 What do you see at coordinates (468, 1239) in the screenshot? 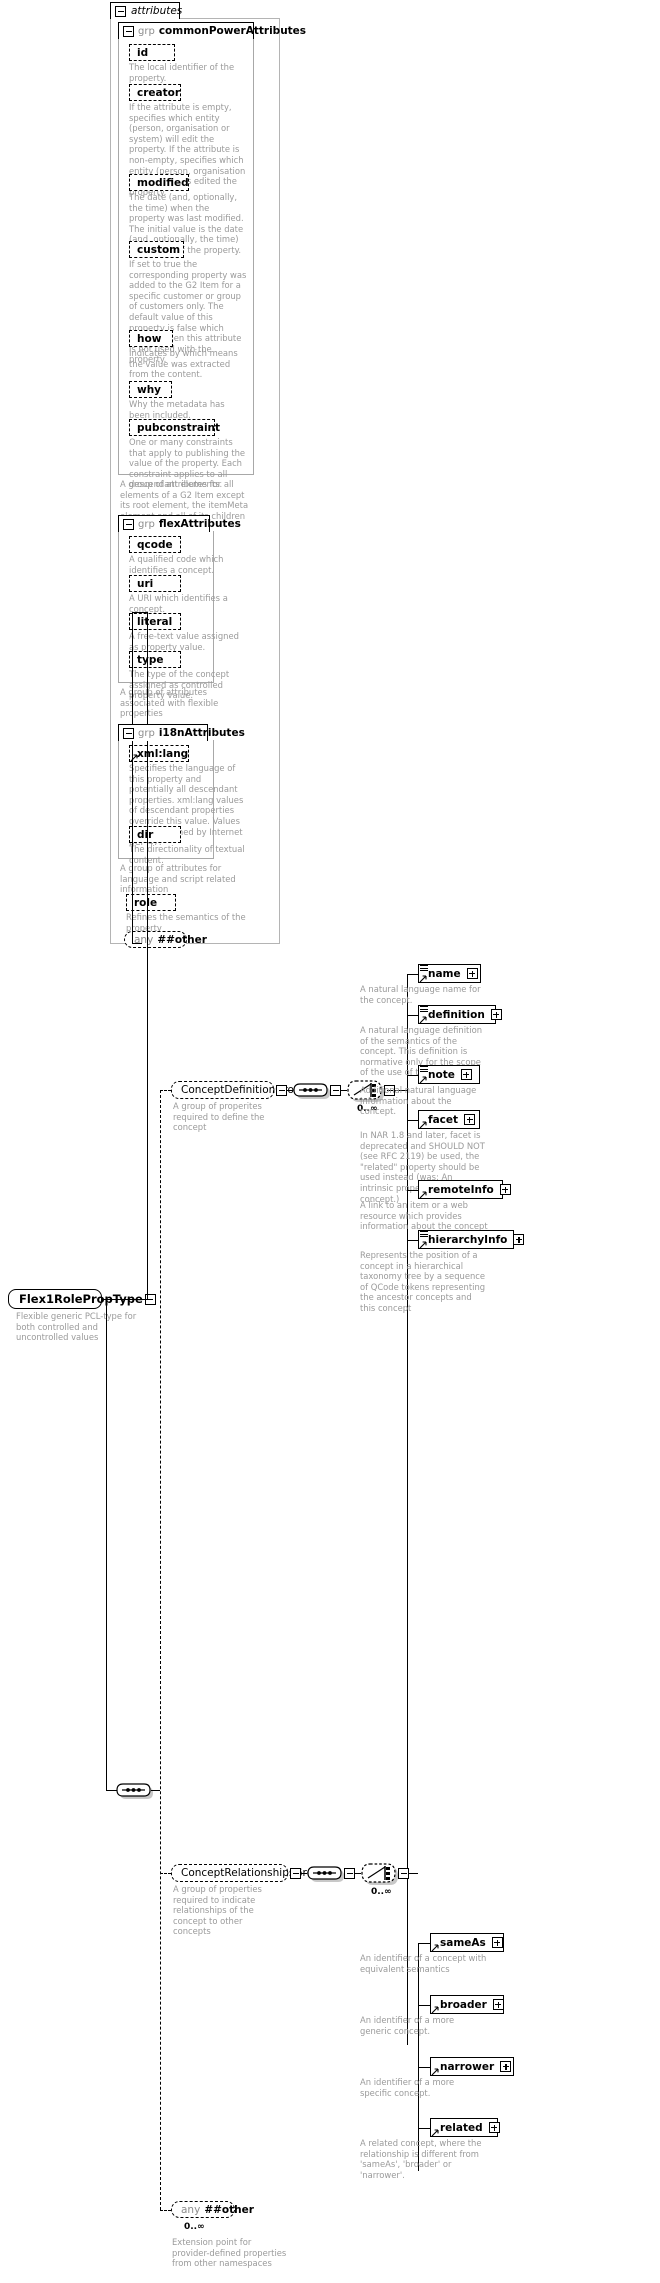
I see `element-label: hierarchyInfo` at bounding box center [468, 1239].